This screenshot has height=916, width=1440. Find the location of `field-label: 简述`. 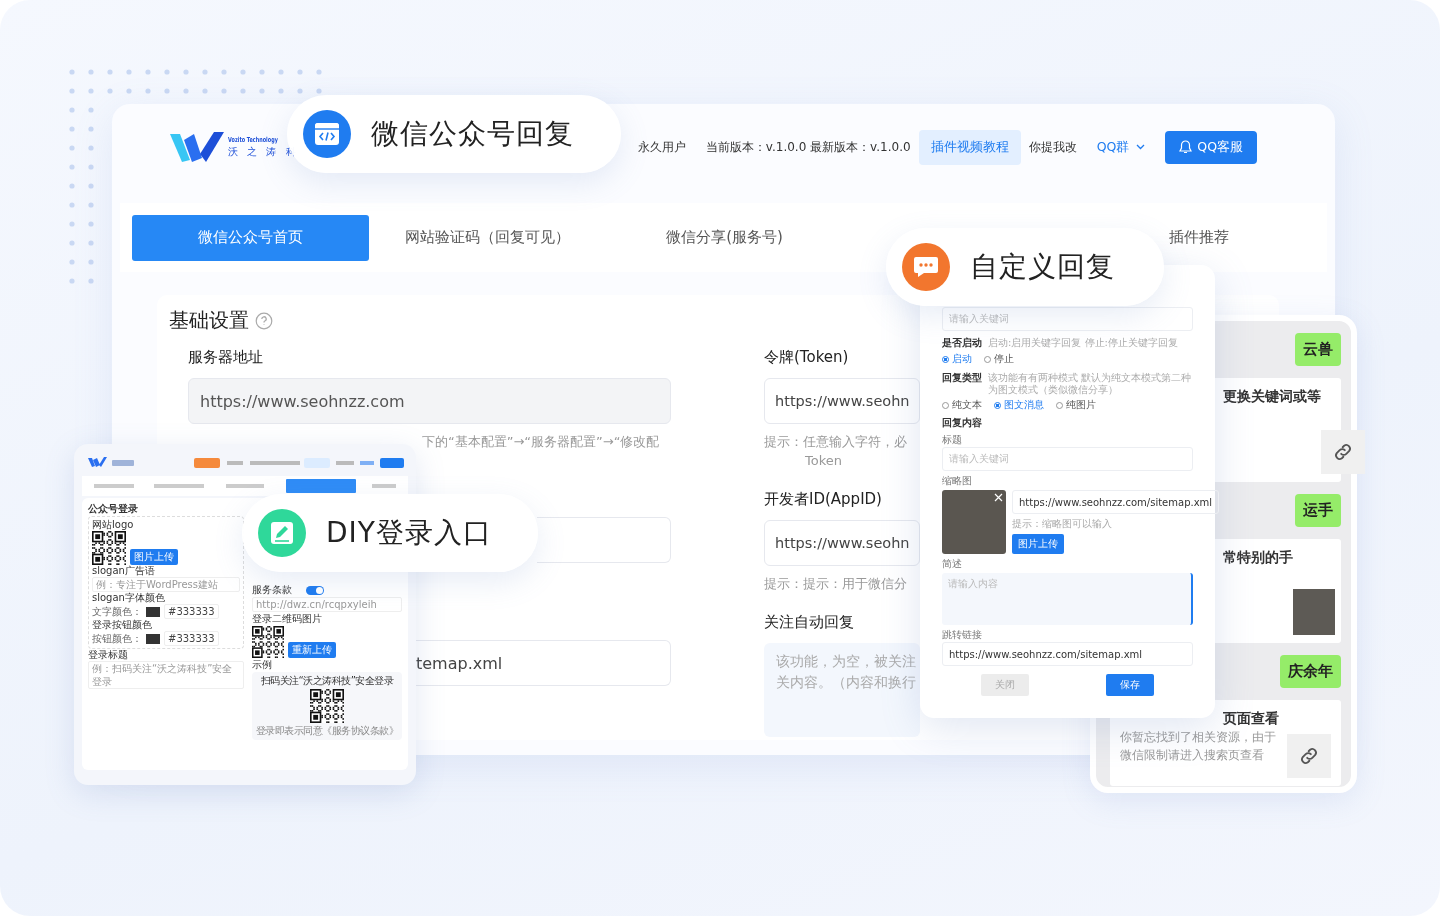

field-label: 简述 is located at coordinates (952, 564).